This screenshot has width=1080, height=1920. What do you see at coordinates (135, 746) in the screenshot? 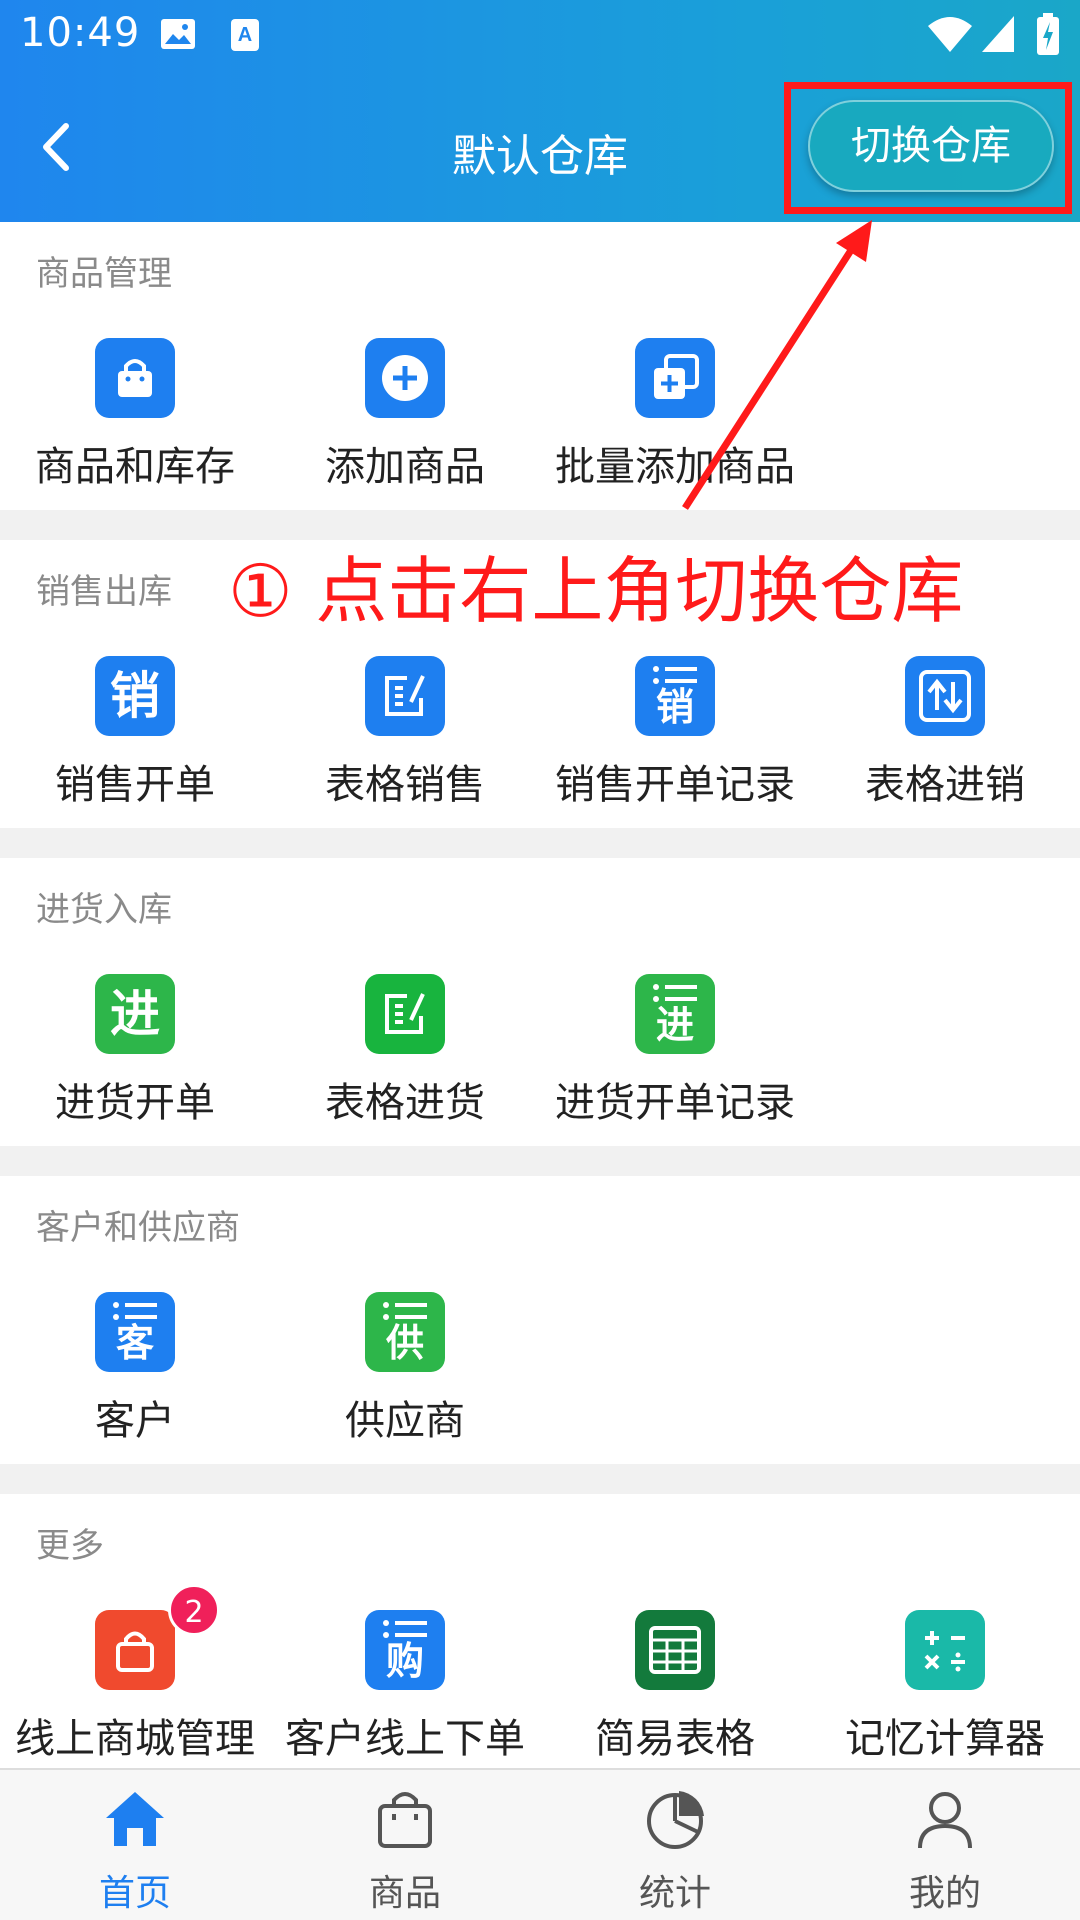
I see `sales-order-item: 销 销售开单` at bounding box center [135, 746].